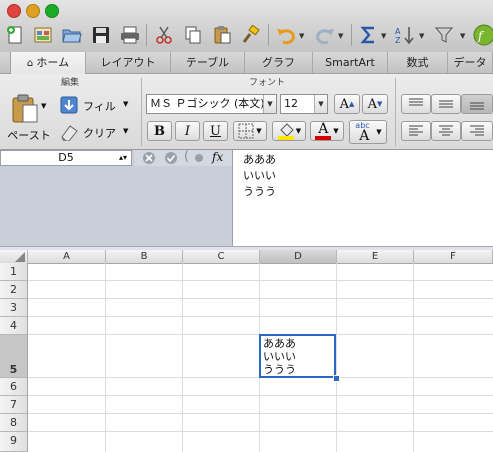 This screenshot has width=493, height=452. I want to click on font-color-dropdown-arrow: ▼, so click(335, 131).